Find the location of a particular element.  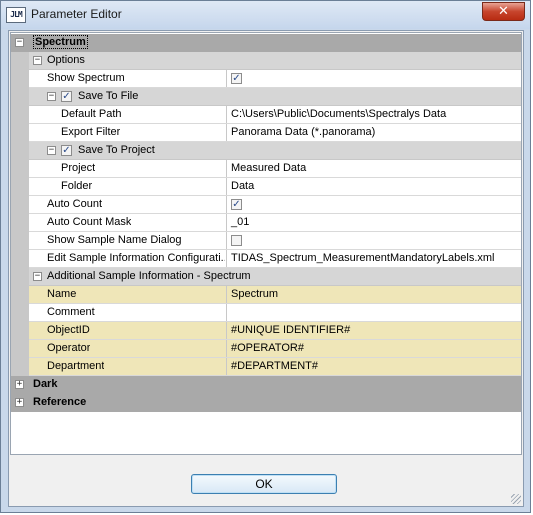

property-row: Show Sample Name Dialog is located at coordinates (266, 241).